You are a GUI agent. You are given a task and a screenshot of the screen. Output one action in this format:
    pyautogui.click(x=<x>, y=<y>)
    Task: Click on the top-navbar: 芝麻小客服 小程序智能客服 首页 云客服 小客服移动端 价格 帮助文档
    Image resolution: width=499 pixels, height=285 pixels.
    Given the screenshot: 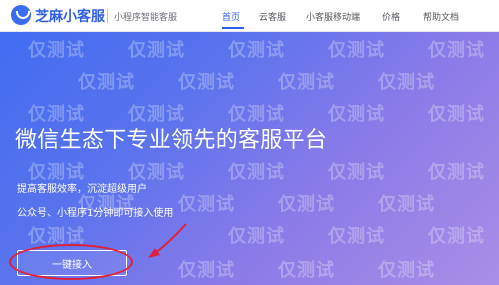 What is the action you would take?
    pyautogui.click(x=249, y=16)
    